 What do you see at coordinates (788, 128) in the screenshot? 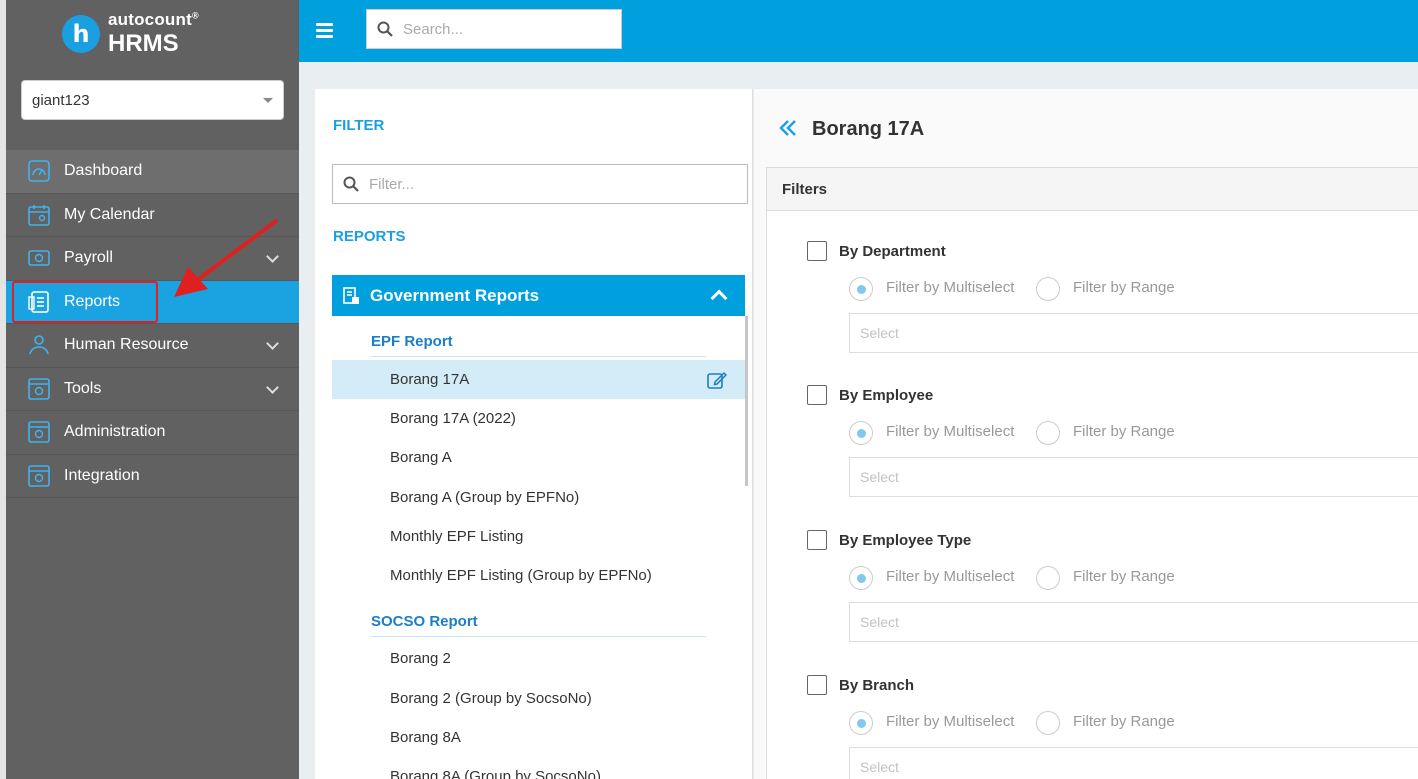
I see `double-chevron-left-icon` at bounding box center [788, 128].